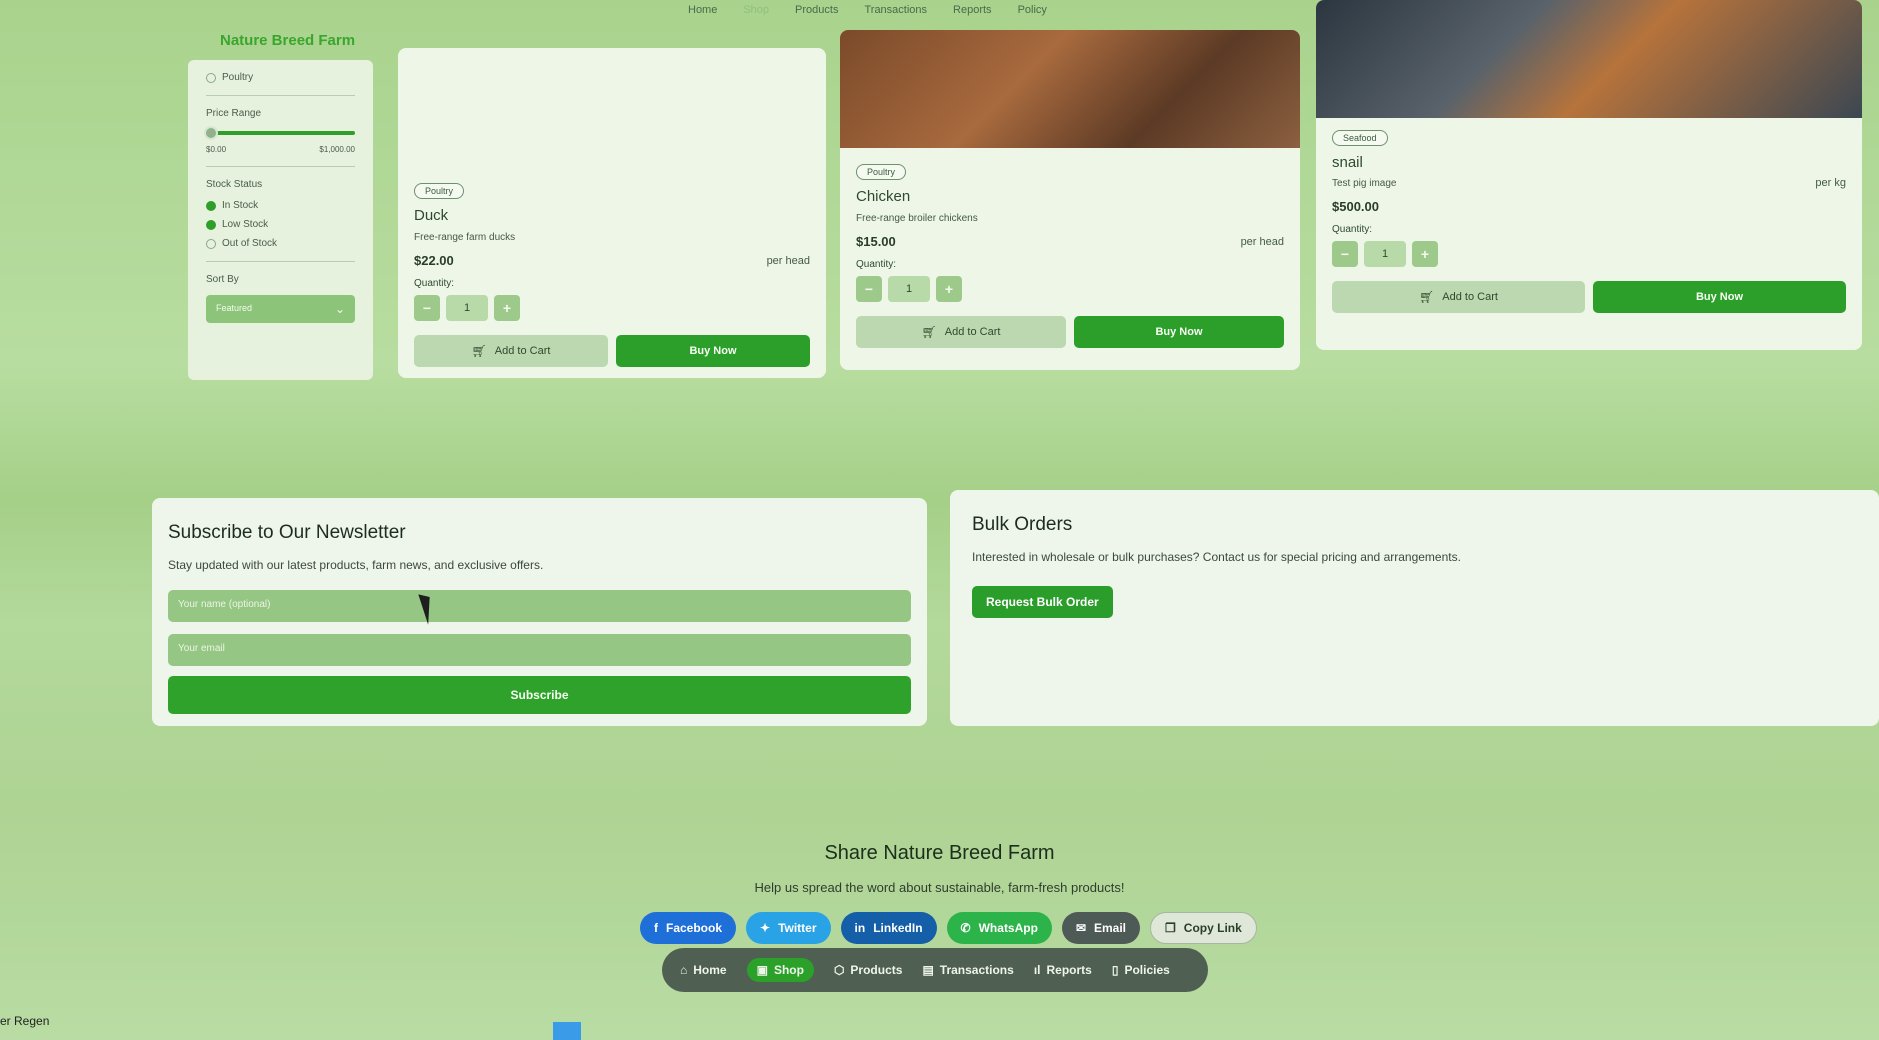  What do you see at coordinates (431, 215) in the screenshot?
I see `product-name: Duck` at bounding box center [431, 215].